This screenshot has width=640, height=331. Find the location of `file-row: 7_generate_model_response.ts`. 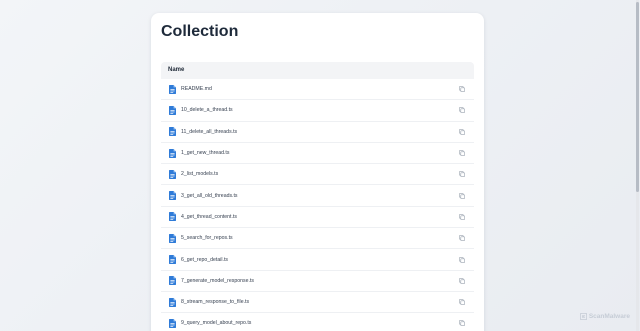

file-row: 7_generate_model_response.ts is located at coordinates (317, 281).